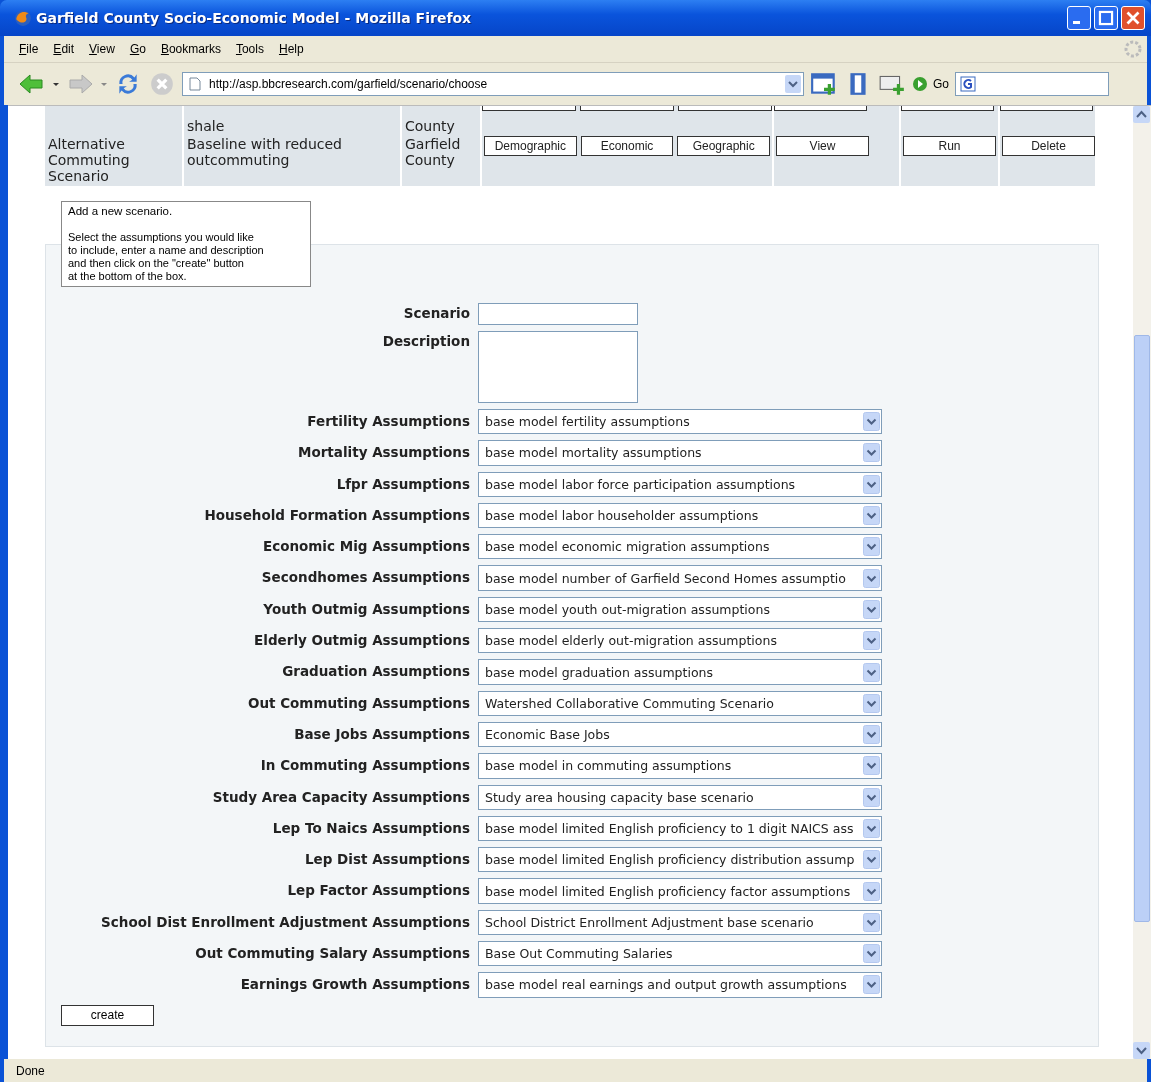 The image size is (1151, 1082). What do you see at coordinates (680, 578) in the screenshot?
I see `dropdown: base model number of Garfield Second Homes assumptio` at bounding box center [680, 578].